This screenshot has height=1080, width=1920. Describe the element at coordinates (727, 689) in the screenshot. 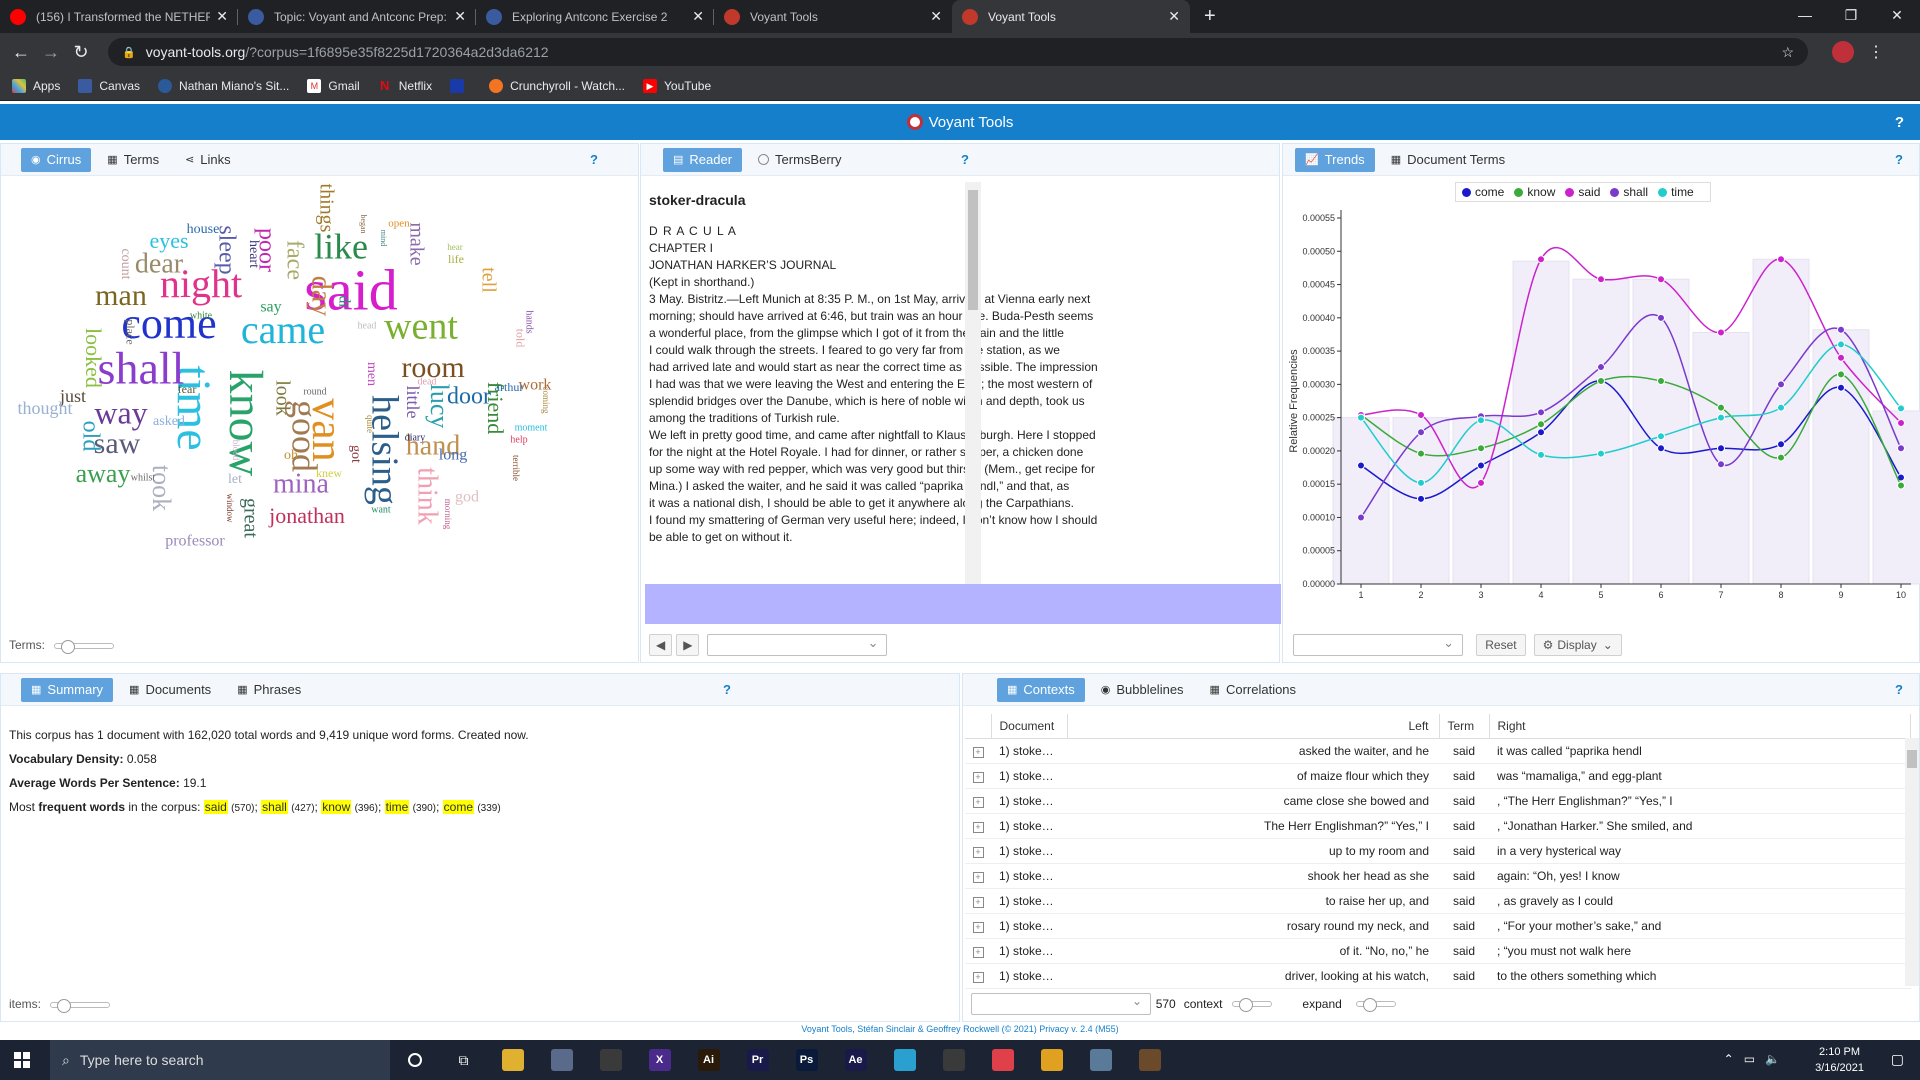

I see `summary-help-icon: ?` at that location.